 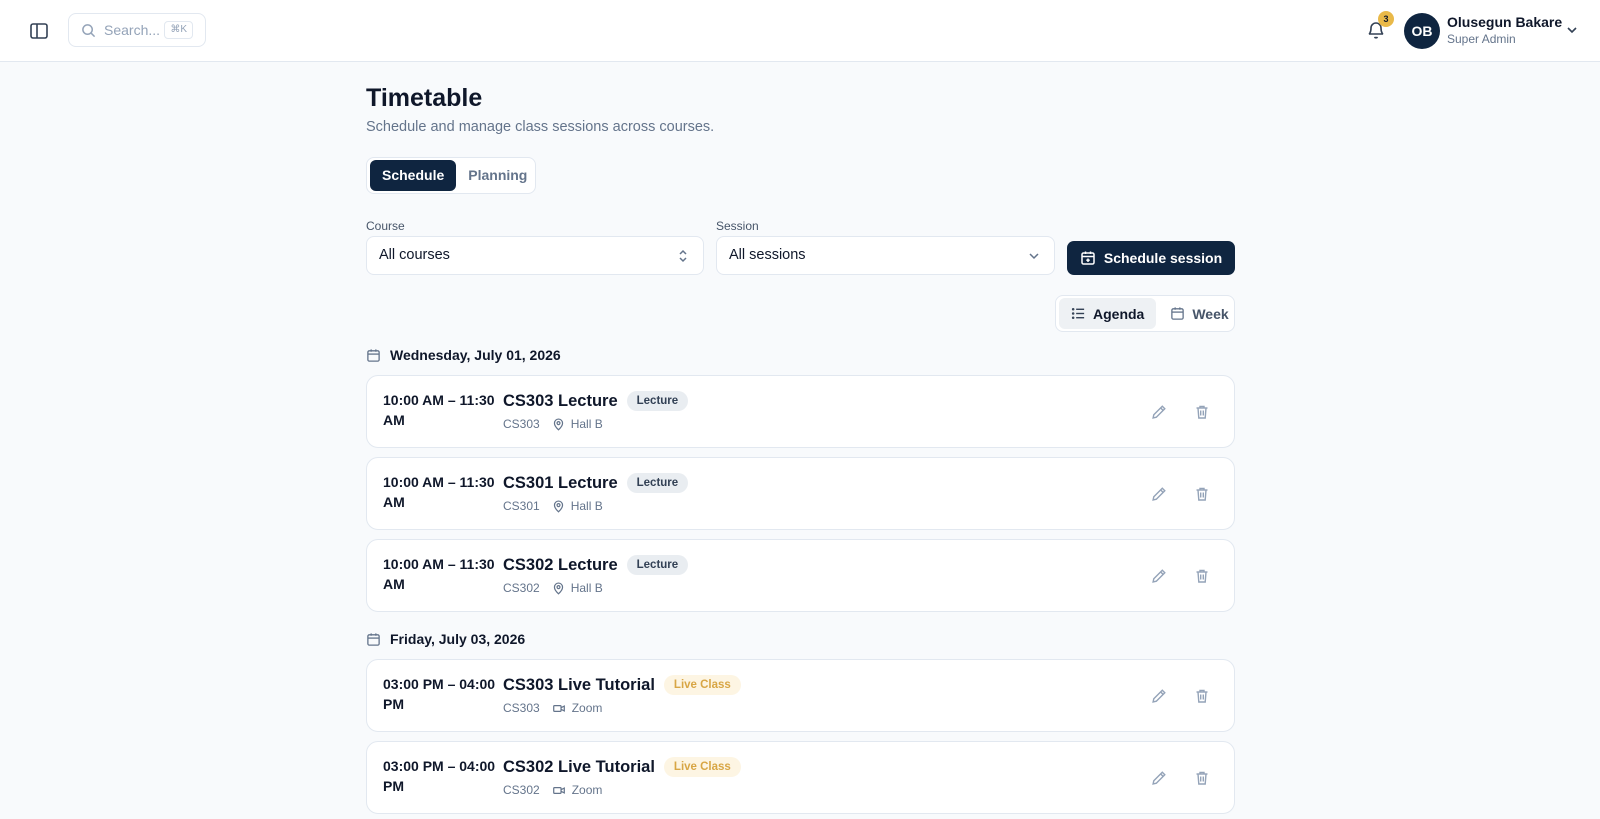 I want to click on view-agenda-label: Agenda, so click(x=1119, y=313).